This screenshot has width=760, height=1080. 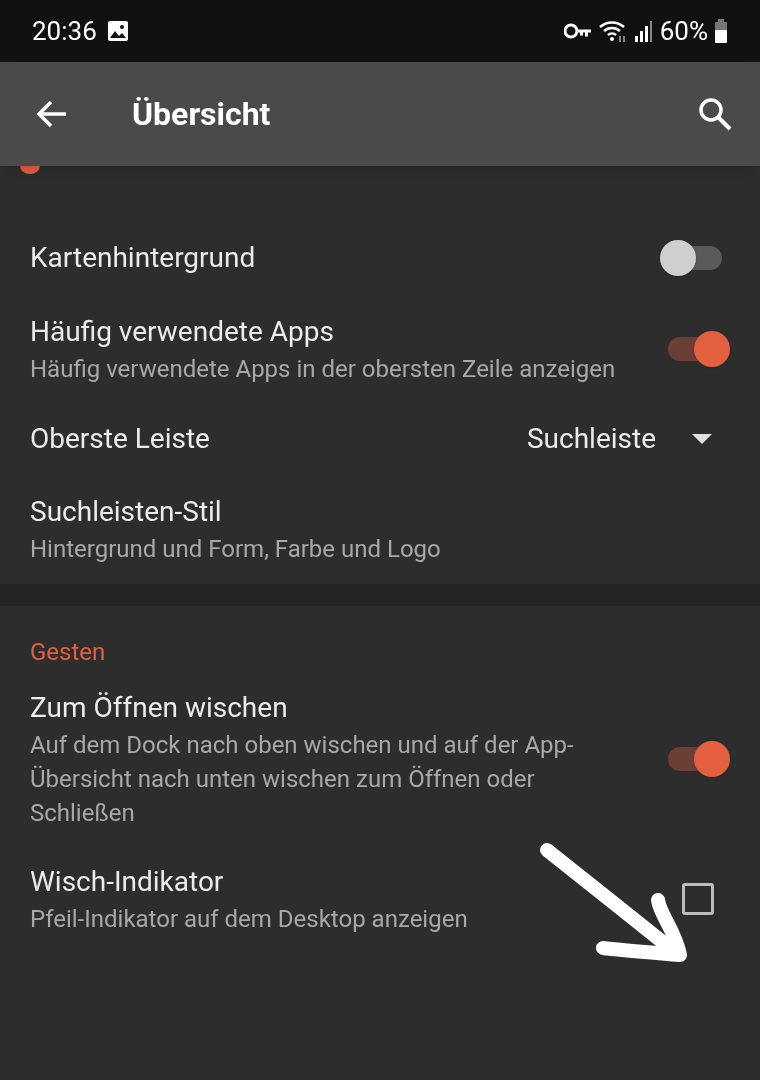 I want to click on battery-icon, so click(x=721, y=31).